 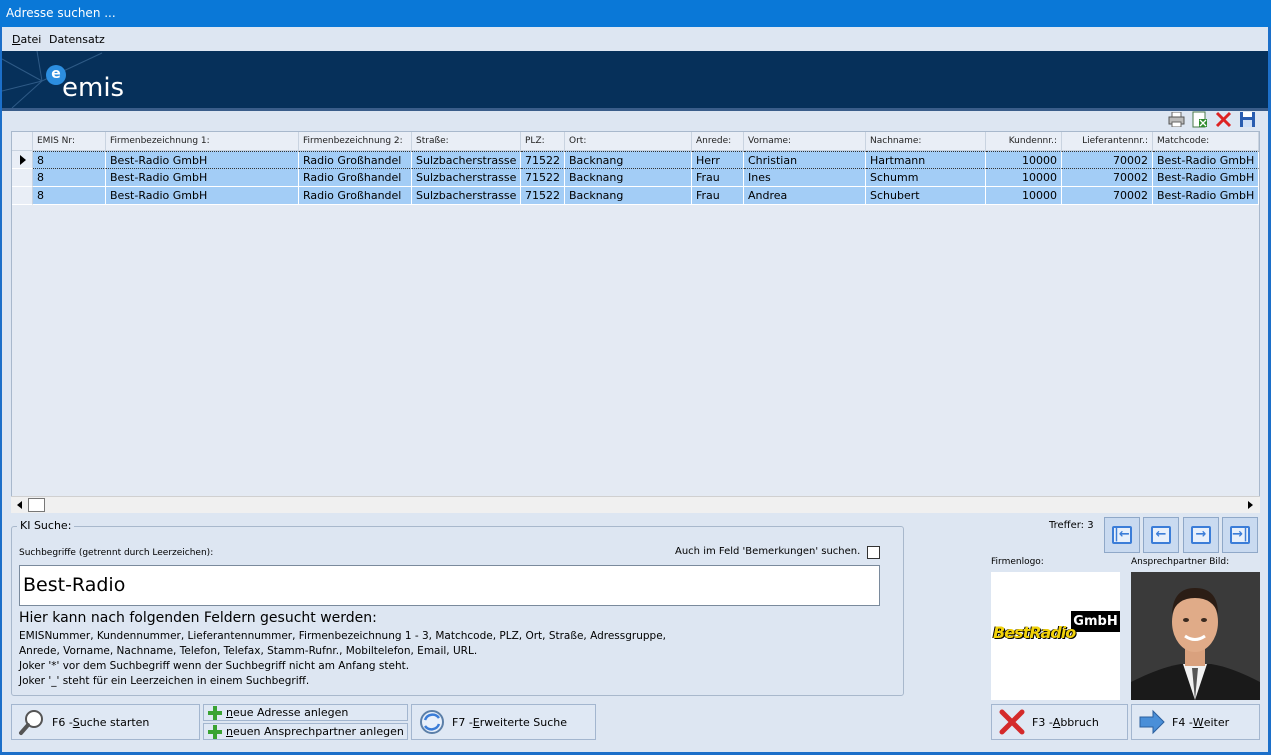 I want to click on emis-banner: e emis, so click(x=635, y=79).